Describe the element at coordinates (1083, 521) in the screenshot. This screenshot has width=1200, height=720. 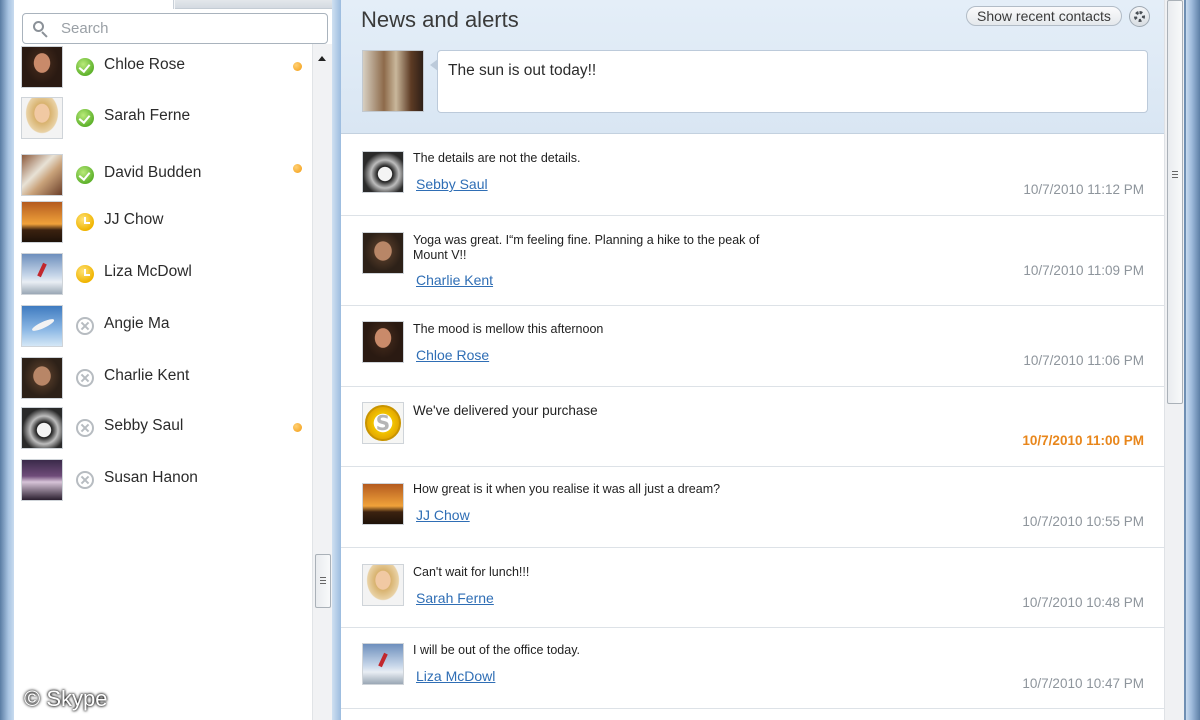
I see `timestamp: 10/7/2010 10:55 PM` at that location.